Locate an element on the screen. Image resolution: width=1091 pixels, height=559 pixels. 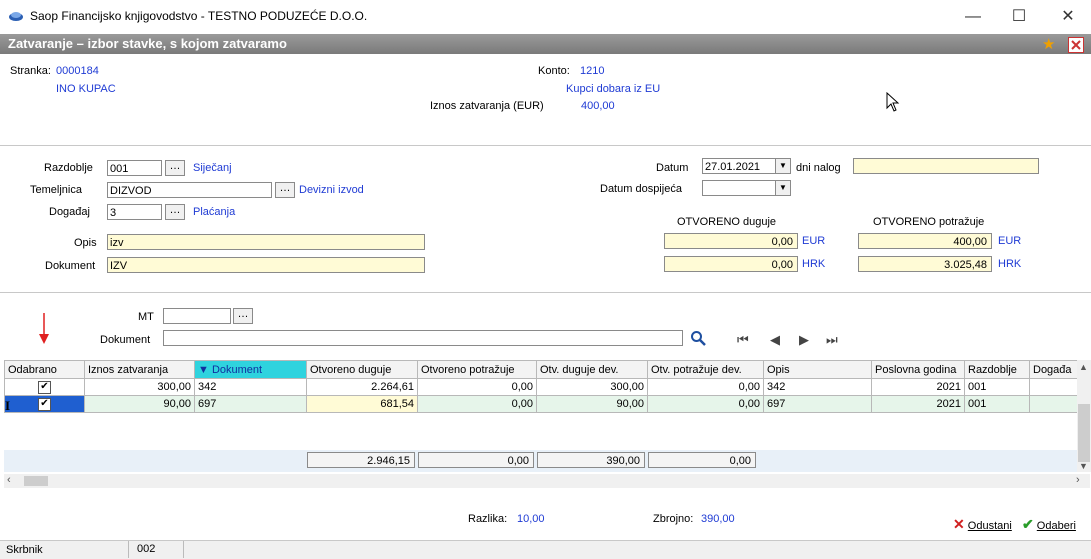
razdoblje-input: 001 is located at coordinates (134, 168).